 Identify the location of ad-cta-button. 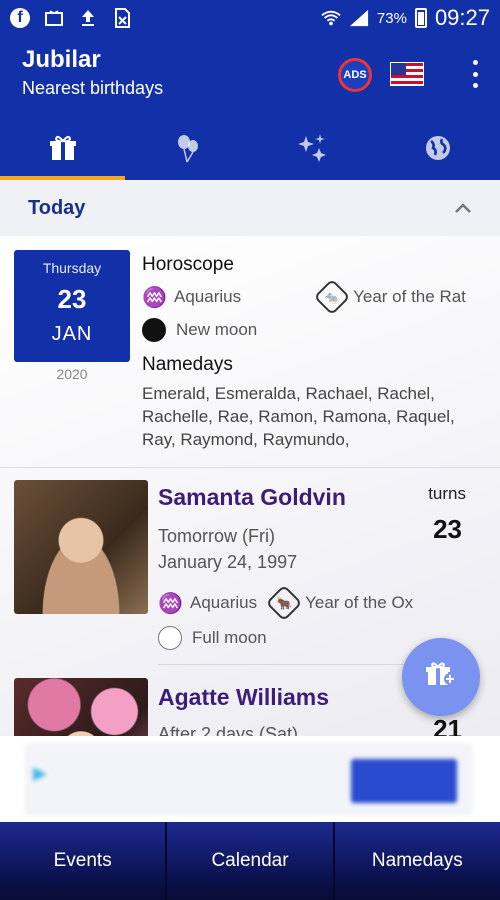
(404, 781).